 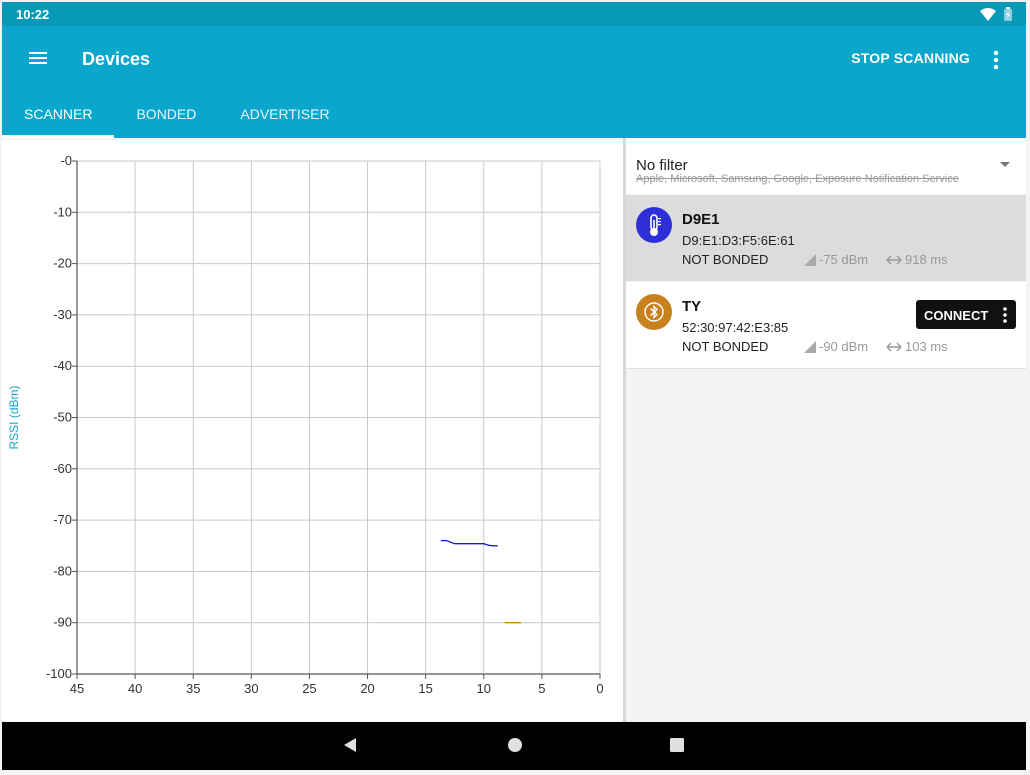 I want to click on navigation-bar, so click(x=514, y=746).